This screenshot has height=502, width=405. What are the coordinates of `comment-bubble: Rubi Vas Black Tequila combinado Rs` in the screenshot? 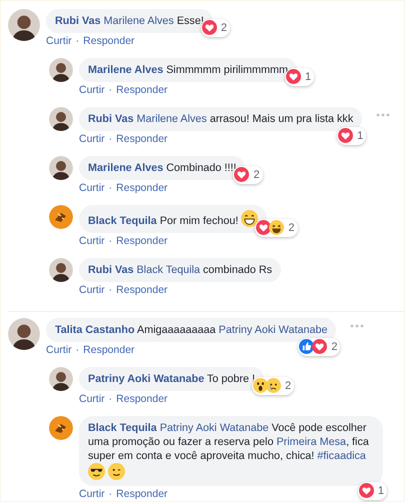 It's located at (180, 270).